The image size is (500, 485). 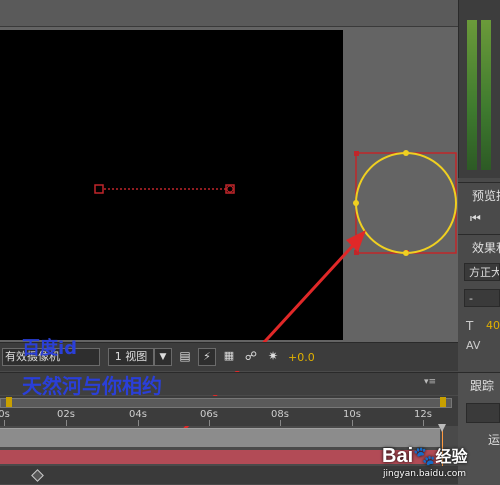 I want to click on toggle-pixel-aspect-icon: ▤, so click(x=185, y=357).